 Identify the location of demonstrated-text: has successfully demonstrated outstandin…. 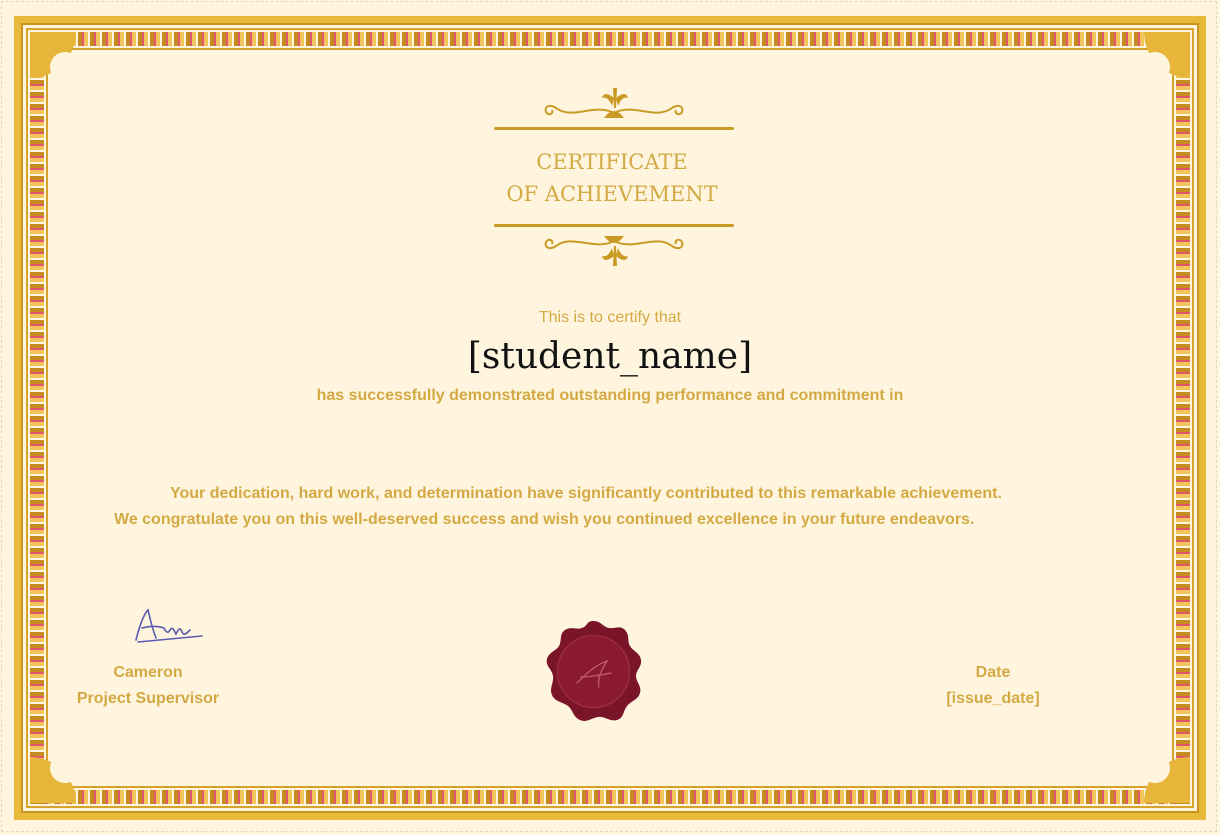
(610, 395).